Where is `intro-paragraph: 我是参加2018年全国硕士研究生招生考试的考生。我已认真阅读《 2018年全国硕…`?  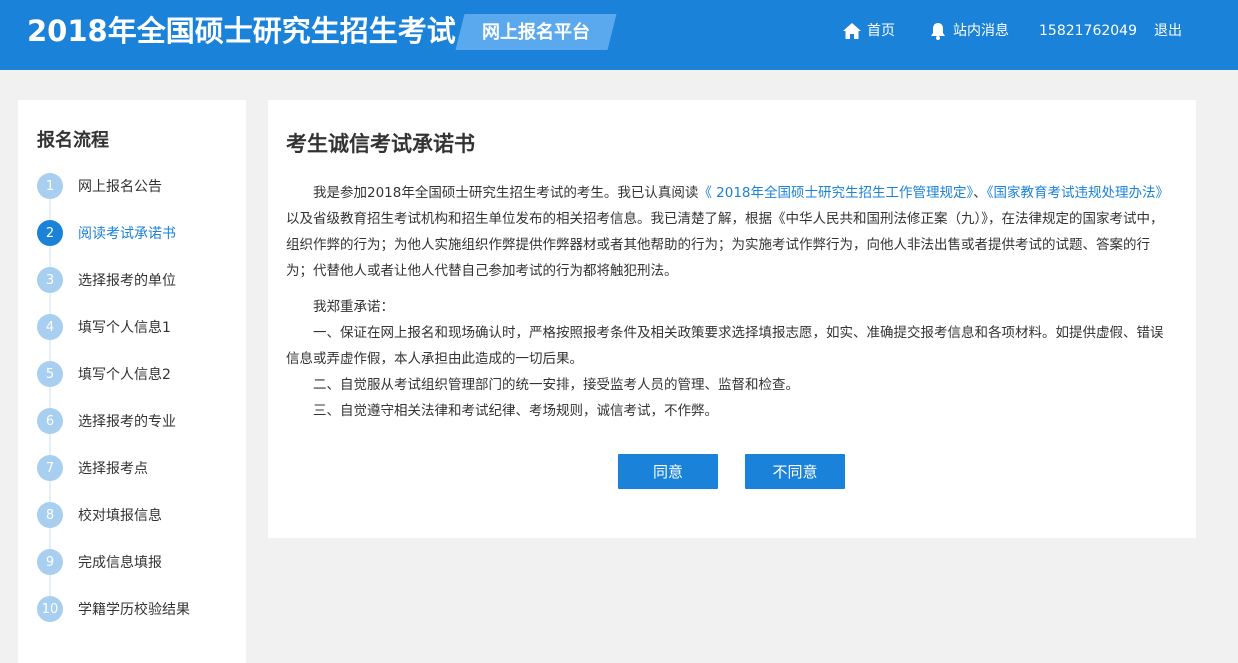
intro-paragraph: 我是参加2018年全国硕士研究生招生考试的考生。我已认真阅读《 2018年全国硕… is located at coordinates (729, 232).